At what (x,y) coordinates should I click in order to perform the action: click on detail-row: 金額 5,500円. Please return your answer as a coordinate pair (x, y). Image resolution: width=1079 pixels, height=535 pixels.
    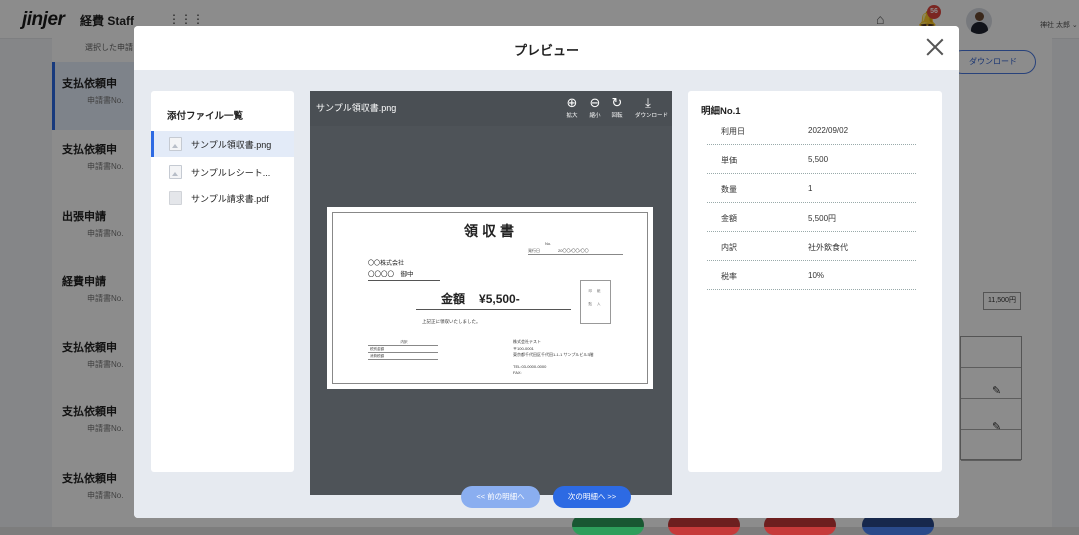
    Looking at the image, I should click on (811, 217).